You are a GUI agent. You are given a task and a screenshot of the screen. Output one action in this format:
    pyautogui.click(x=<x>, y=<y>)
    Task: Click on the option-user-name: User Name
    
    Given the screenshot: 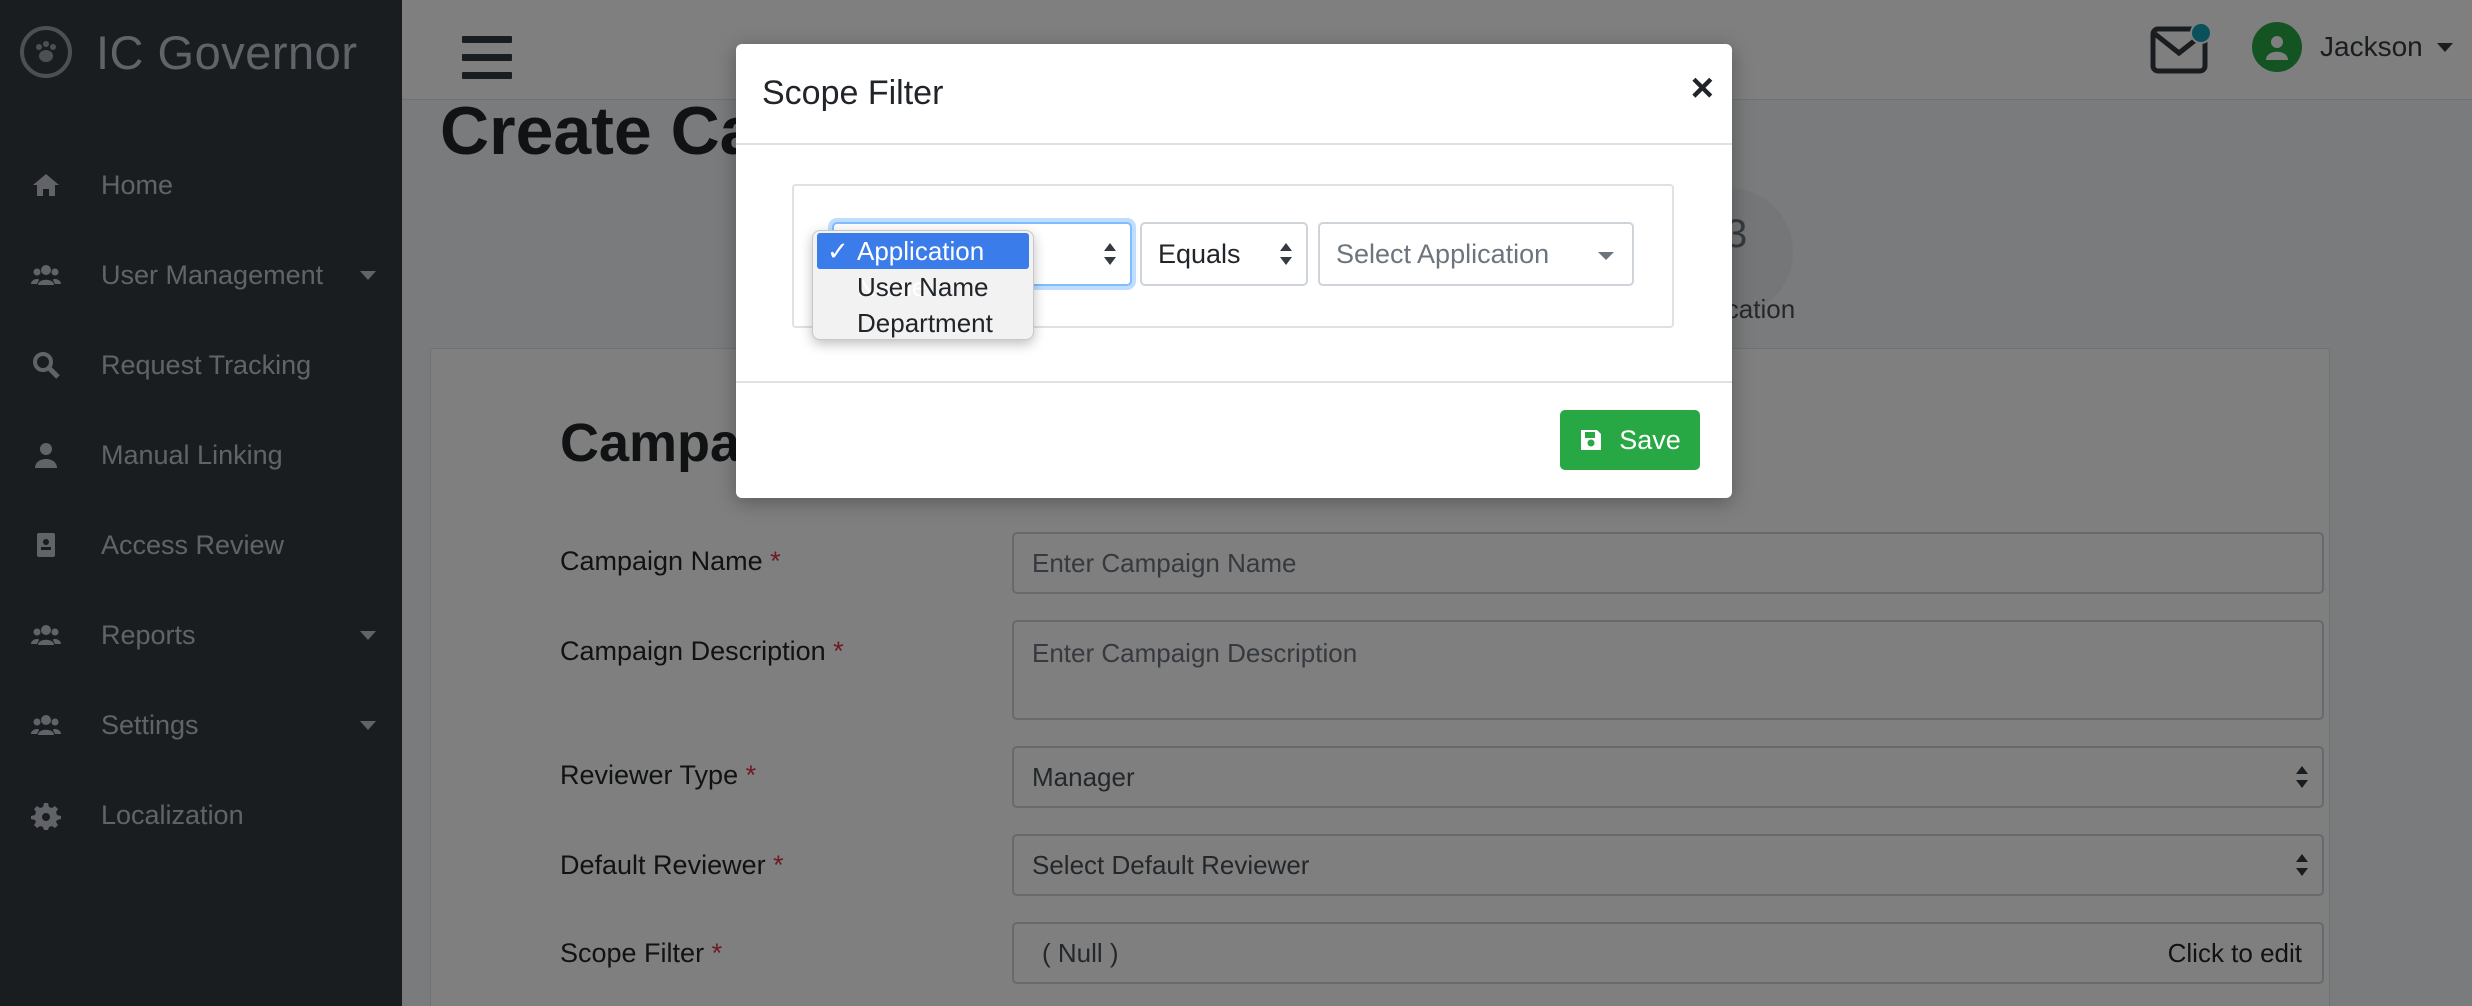 What is the action you would take?
    pyautogui.click(x=923, y=287)
    